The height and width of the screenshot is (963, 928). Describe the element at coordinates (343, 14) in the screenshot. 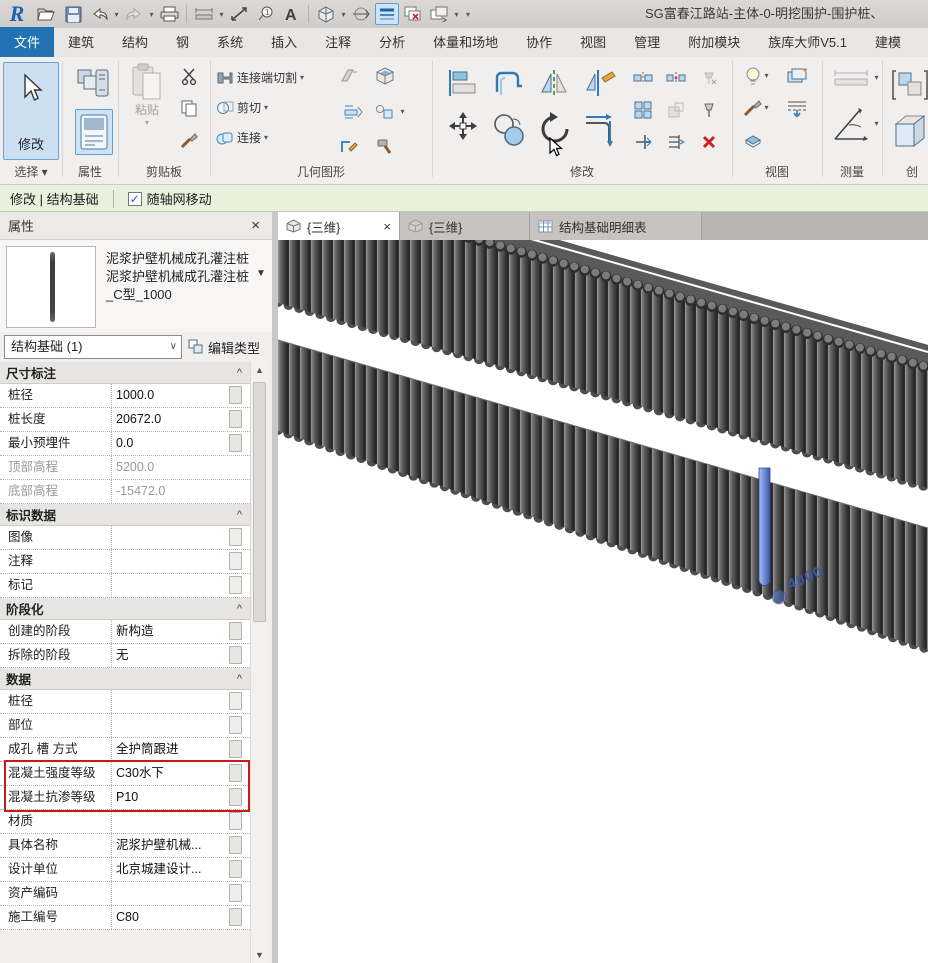

I see `3d-view-dropdown-icon: ▾` at that location.